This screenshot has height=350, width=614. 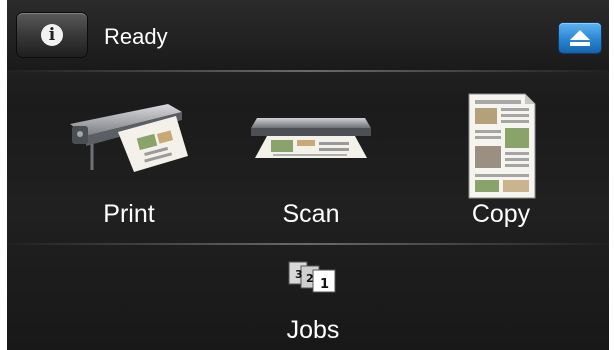 I want to click on print-tile: Print, so click(x=129, y=158).